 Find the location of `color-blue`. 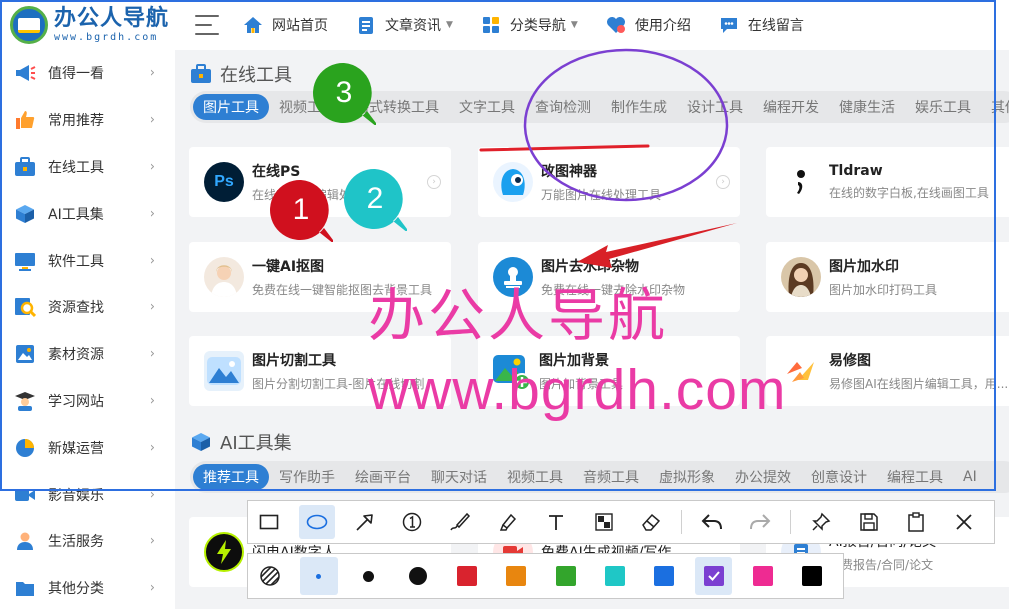

color-blue is located at coordinates (664, 576).